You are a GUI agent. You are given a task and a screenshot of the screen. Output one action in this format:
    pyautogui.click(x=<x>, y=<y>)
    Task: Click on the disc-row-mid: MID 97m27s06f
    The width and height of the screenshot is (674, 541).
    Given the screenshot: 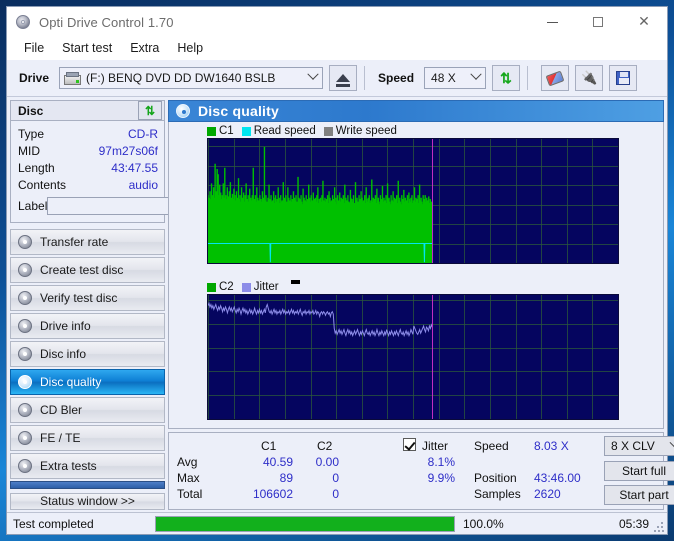 What is the action you would take?
    pyautogui.click(x=88, y=150)
    